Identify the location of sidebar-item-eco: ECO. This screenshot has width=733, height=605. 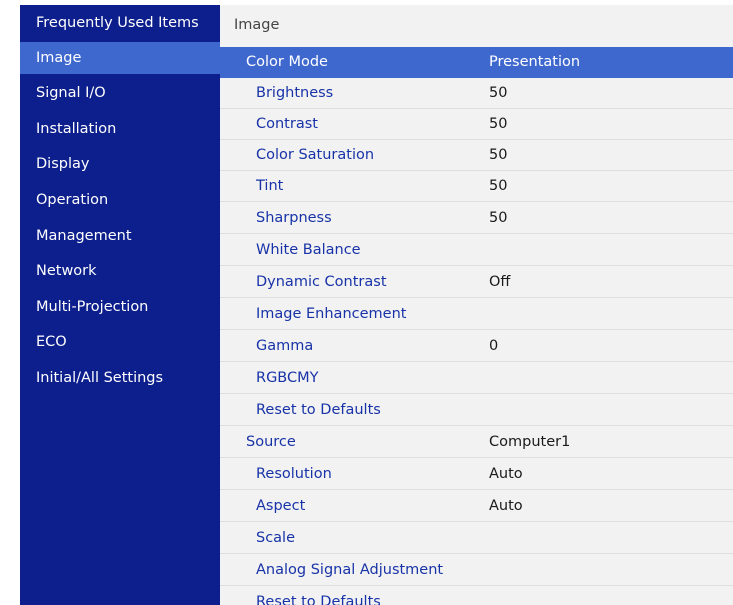
(120, 342).